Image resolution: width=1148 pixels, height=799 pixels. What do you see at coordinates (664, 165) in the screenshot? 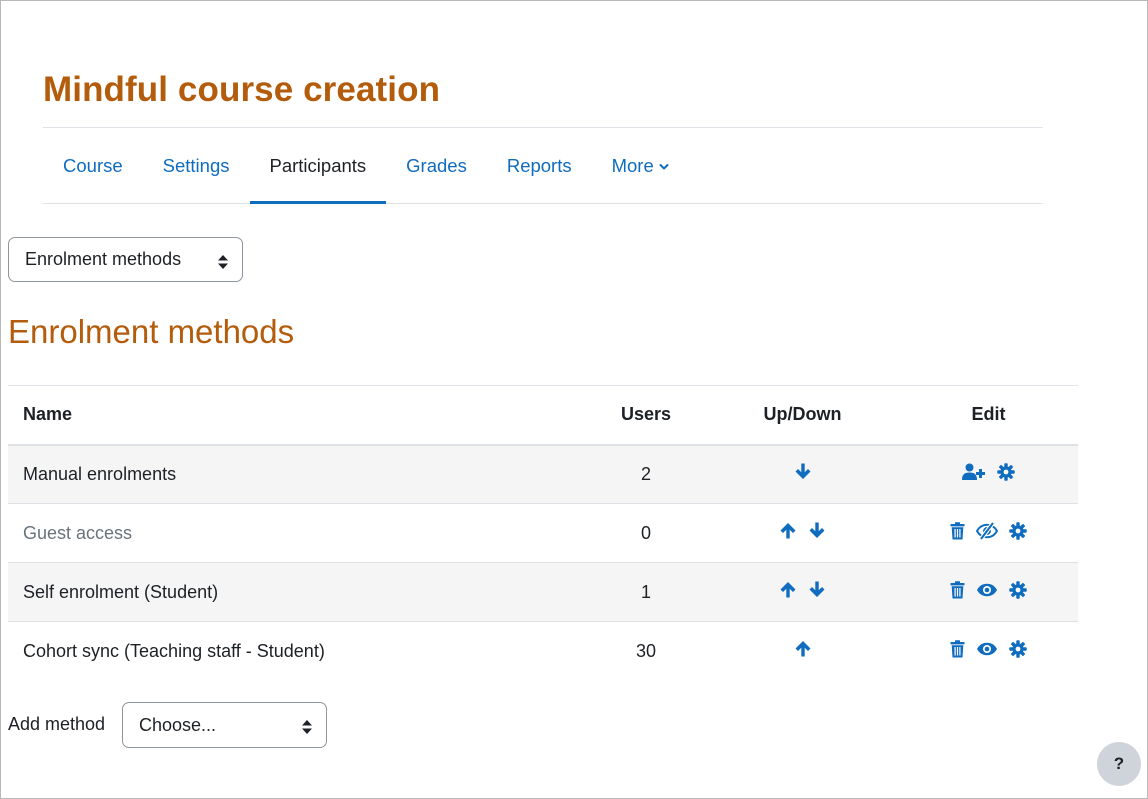
I see `chevron-down-icon` at bounding box center [664, 165].